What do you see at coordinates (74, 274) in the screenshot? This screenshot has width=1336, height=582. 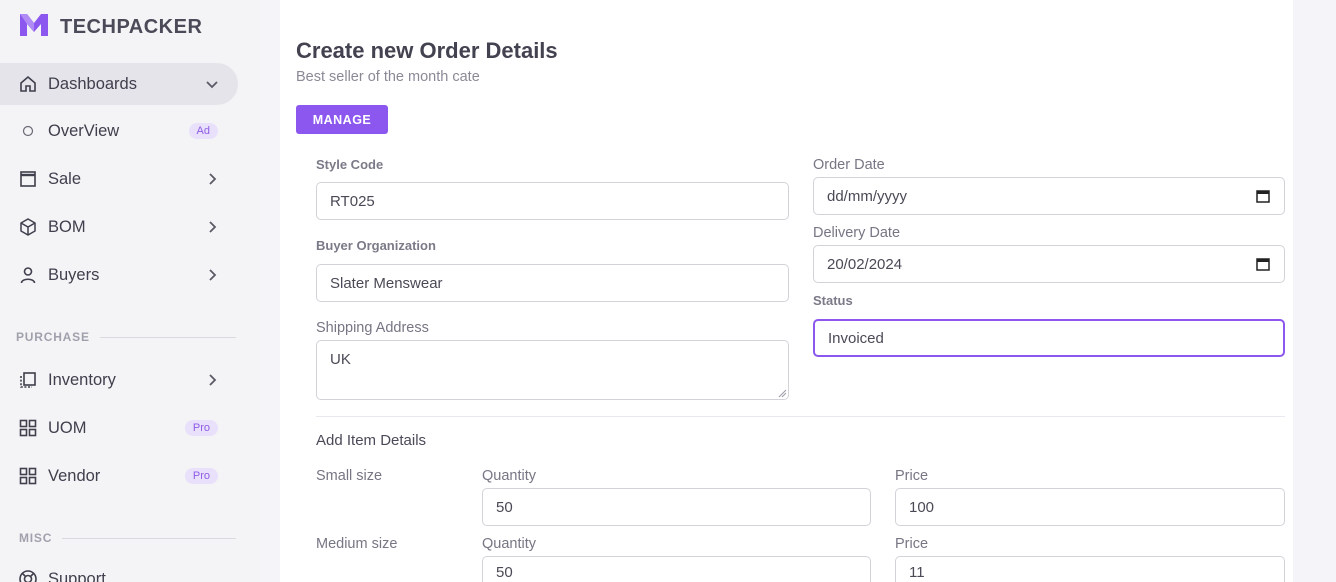 I see `sidebar-item-label: Buyers` at bounding box center [74, 274].